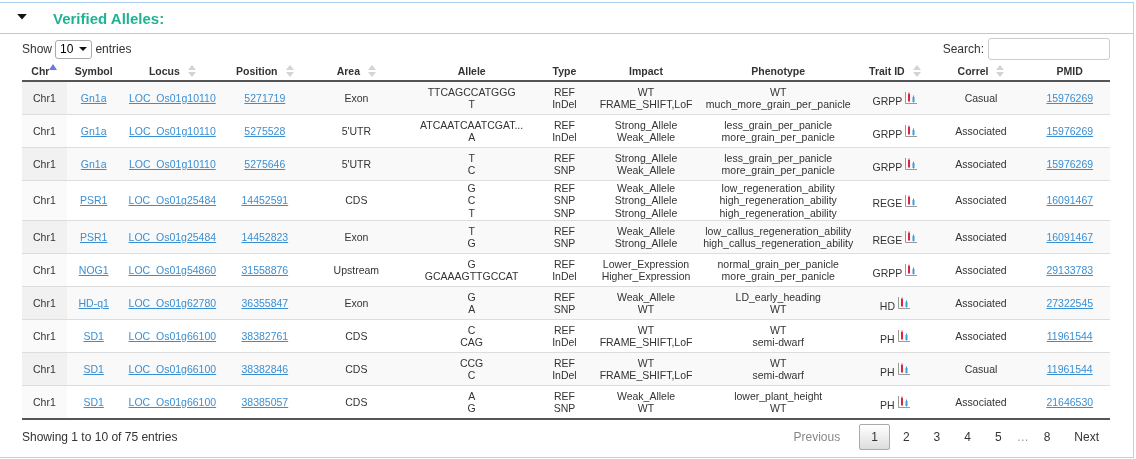 This screenshot has height=459, width=1136. Describe the element at coordinates (172, 130) in the screenshot. I see `locus-link: LOC_Os01g10110` at that location.